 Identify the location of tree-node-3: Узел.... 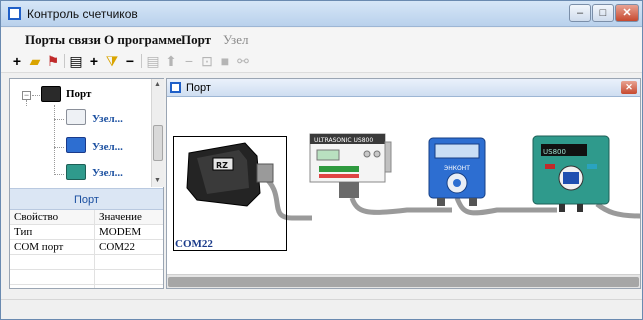
(107, 173).